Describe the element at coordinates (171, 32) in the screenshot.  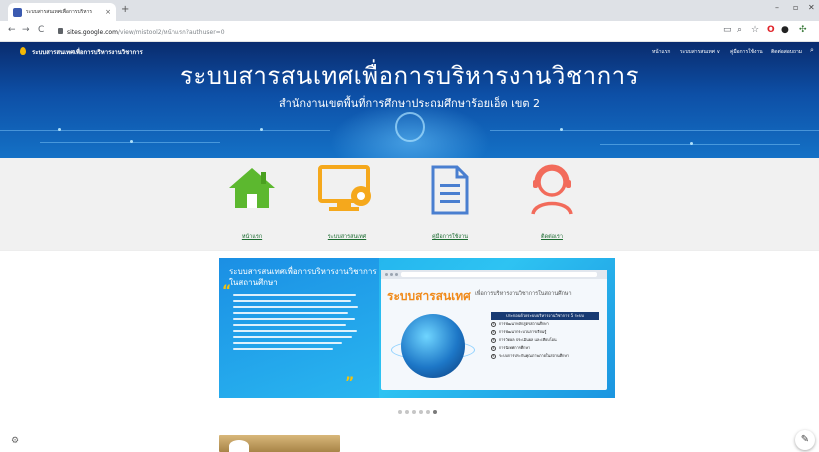
I see `url-path: /view/mistool2/หน้าแรก?authuser=0` at that location.